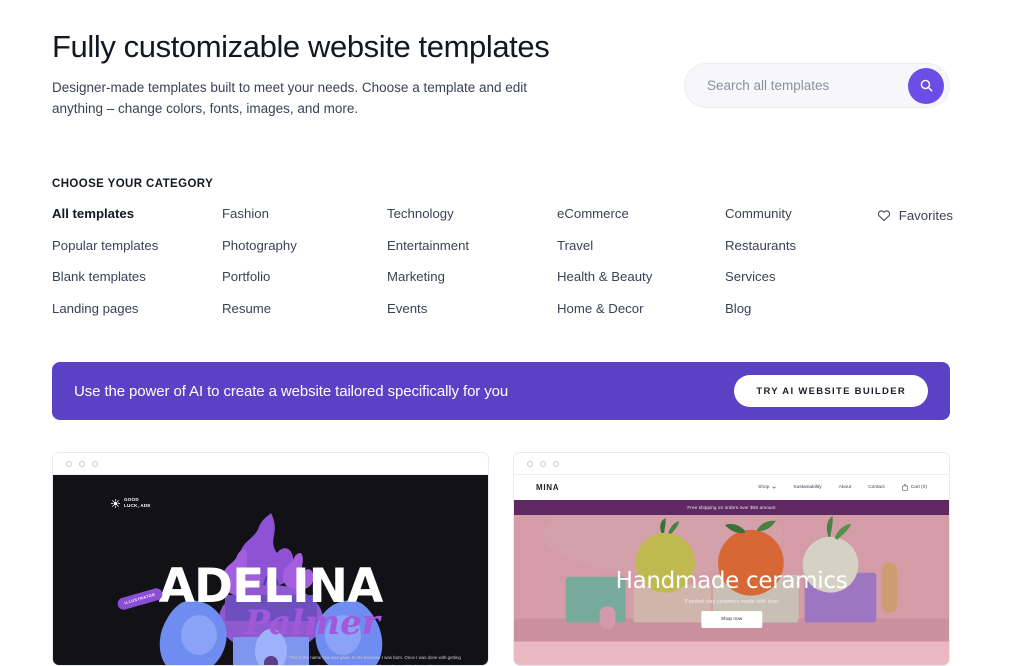 The image size is (1024, 666). I want to click on category-travel: Travel, so click(641, 246).